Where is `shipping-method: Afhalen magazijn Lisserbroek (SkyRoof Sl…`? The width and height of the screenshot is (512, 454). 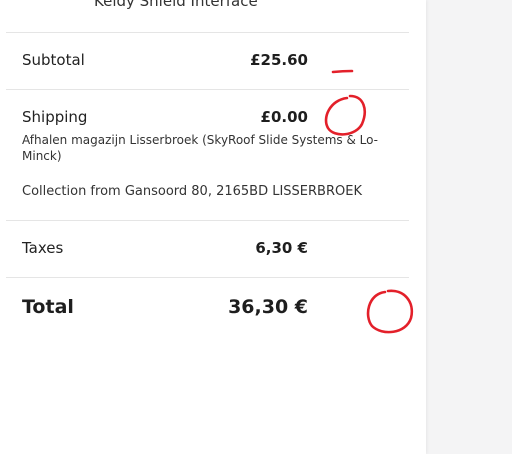 shipping-method: Afhalen magazijn Lisserbroek (SkyRoof Sl… is located at coordinates (200, 148).